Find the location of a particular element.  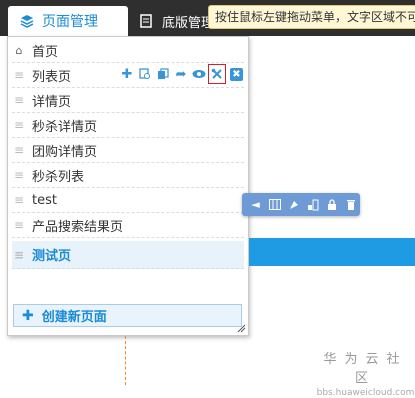

delete-icon: ✖ is located at coordinates (236, 74).